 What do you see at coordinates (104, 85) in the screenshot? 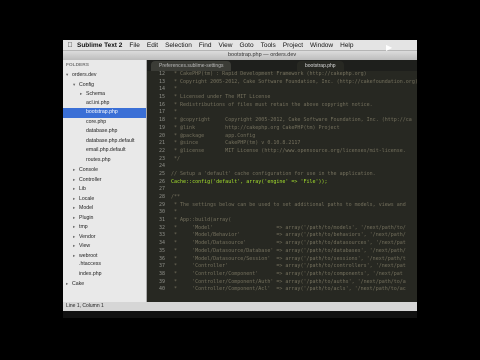
I see `tree-item: ▾ Config` at bounding box center [104, 85].